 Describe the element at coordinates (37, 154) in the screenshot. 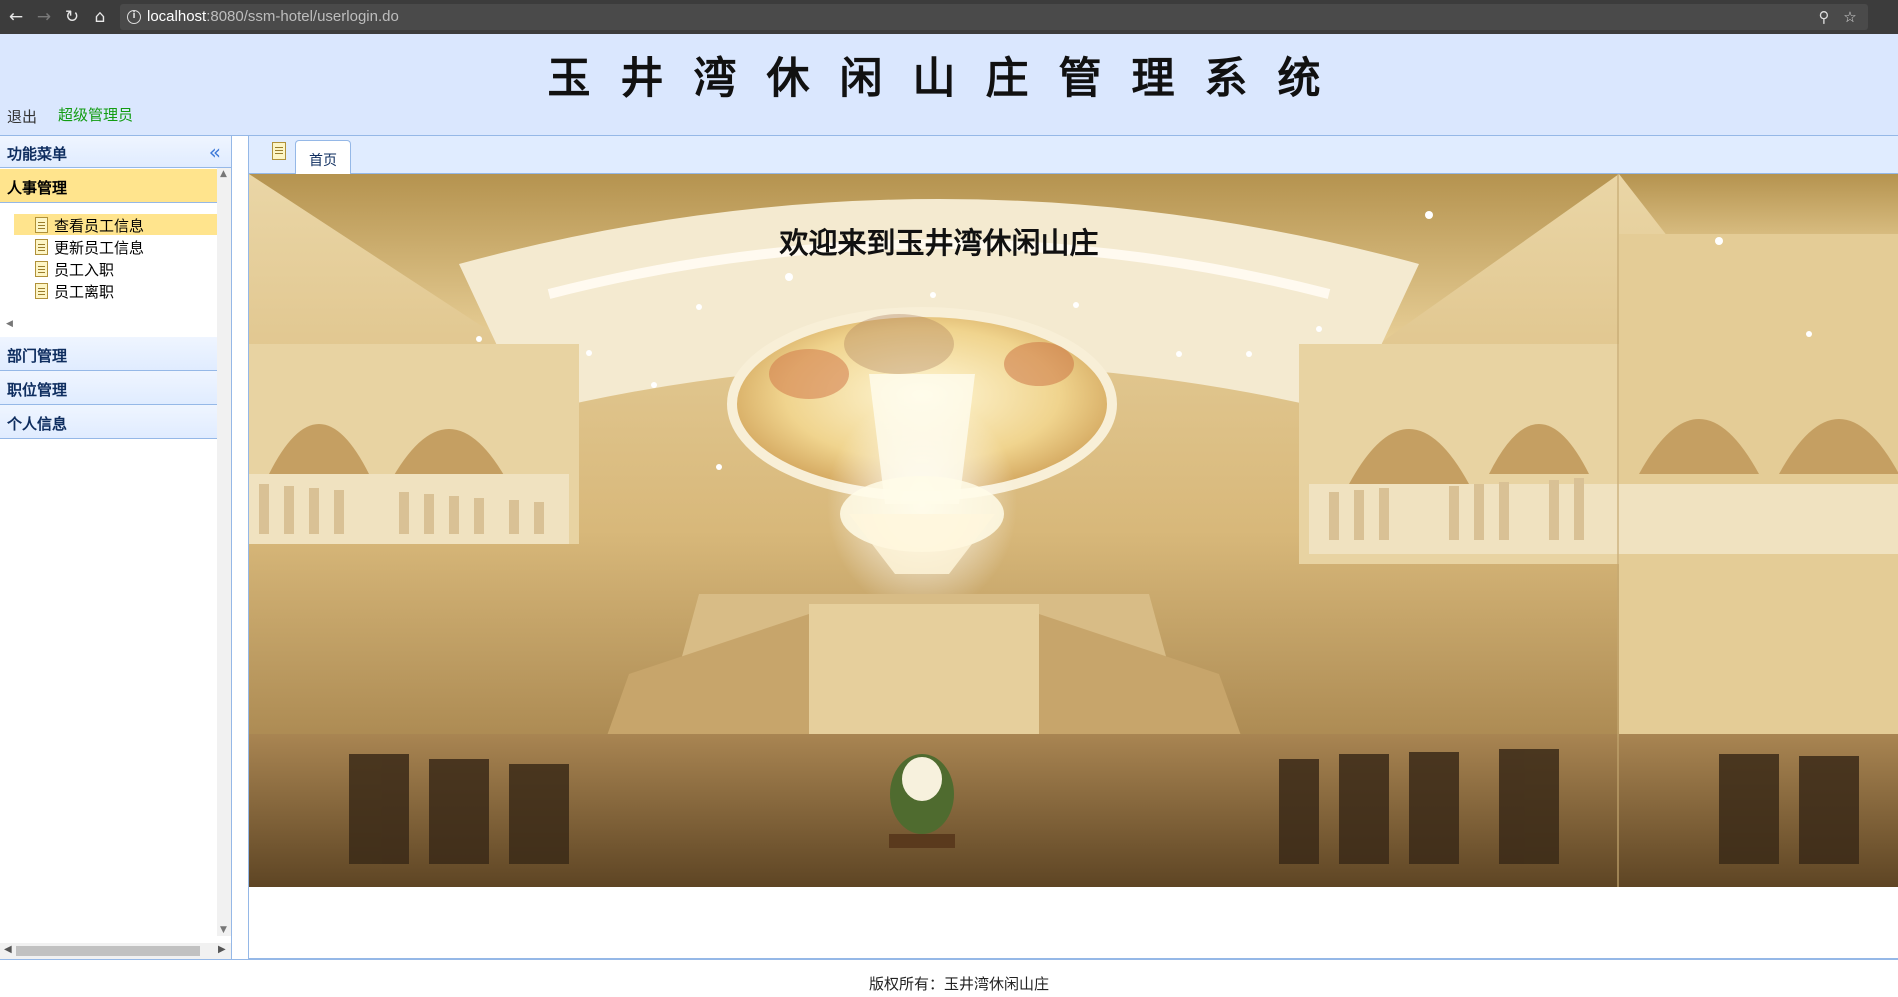

I see `menu-panel-title: 功能菜单` at that location.